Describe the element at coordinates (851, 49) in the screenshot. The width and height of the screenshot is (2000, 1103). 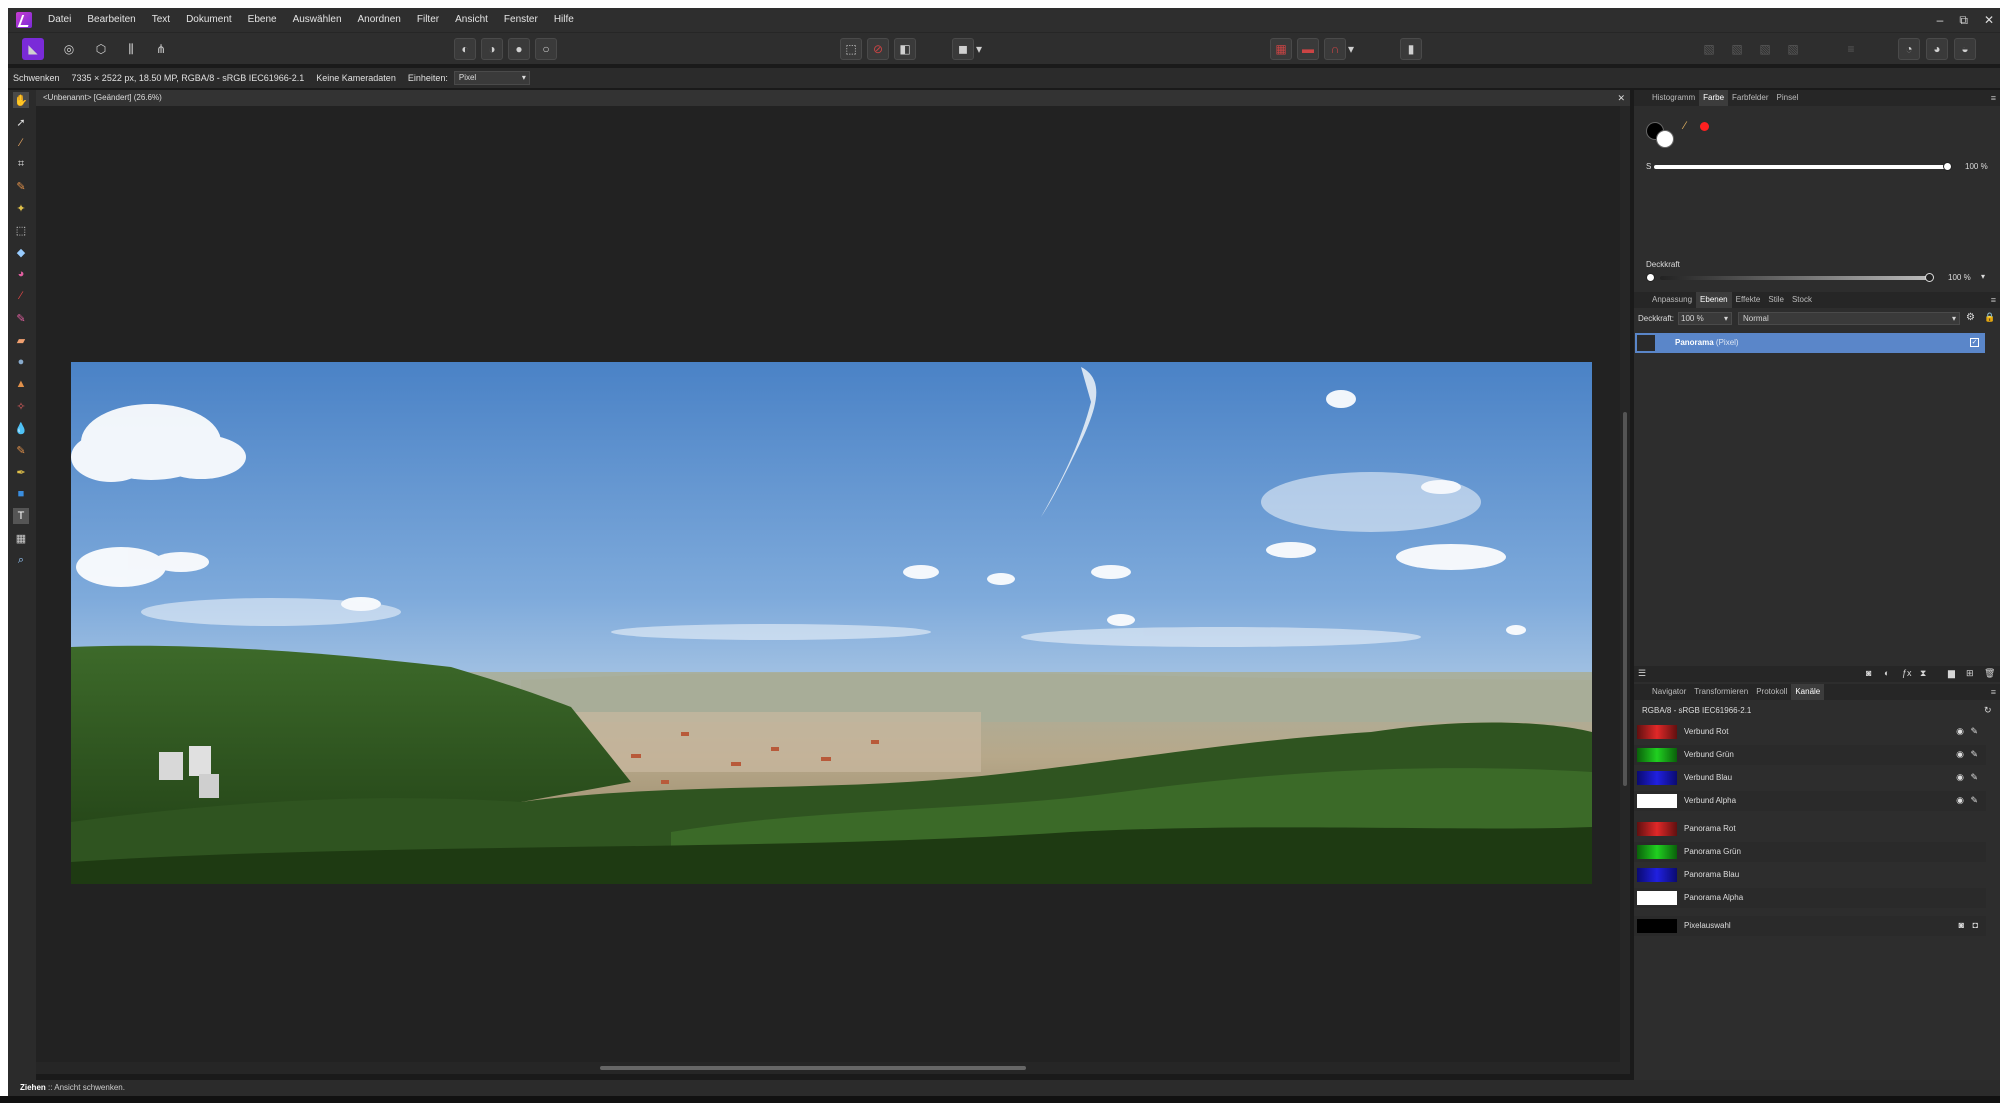
I see `marquee-select-icon: ⬚` at that location.